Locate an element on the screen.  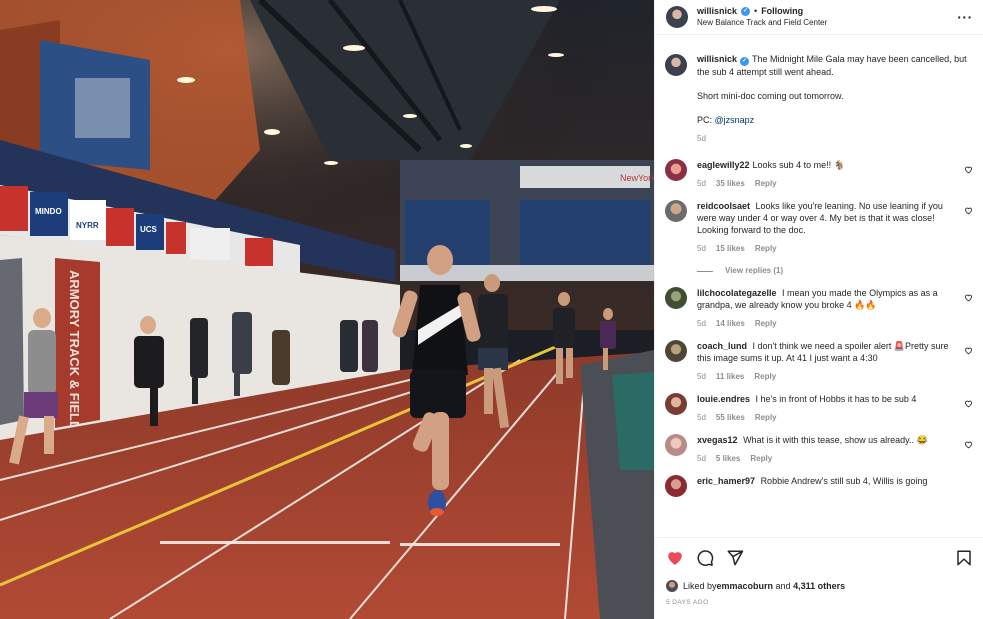
photographer-mention-link: @jzsnapz is located at coordinates (735, 120).